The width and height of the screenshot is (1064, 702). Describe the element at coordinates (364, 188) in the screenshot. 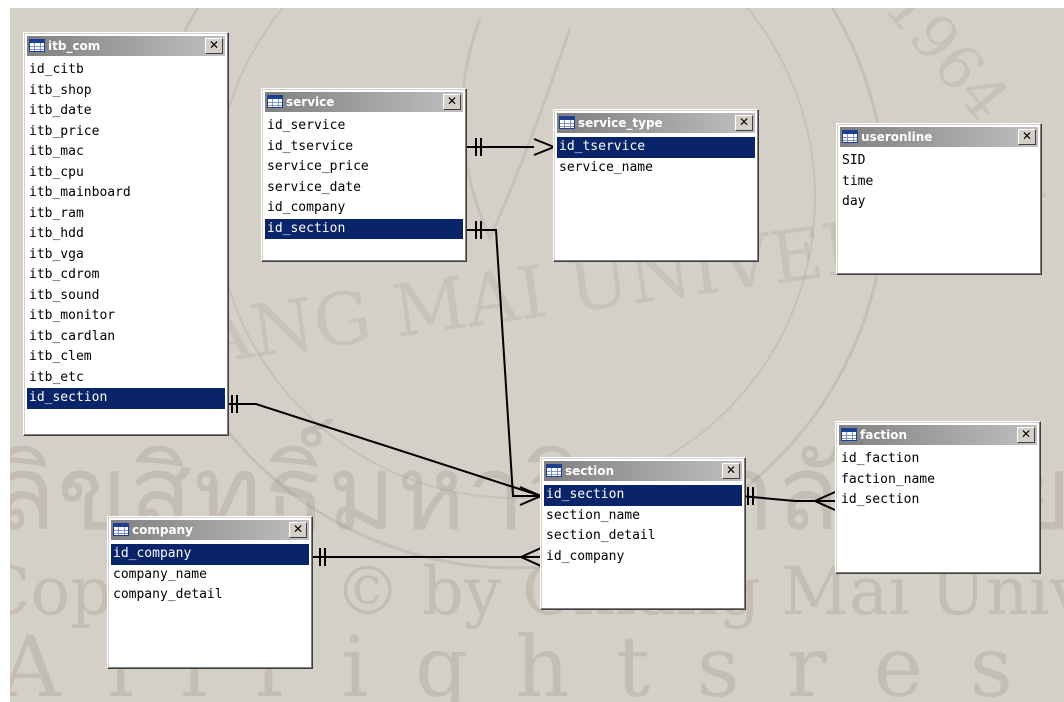

I see `field-item: service_date` at that location.